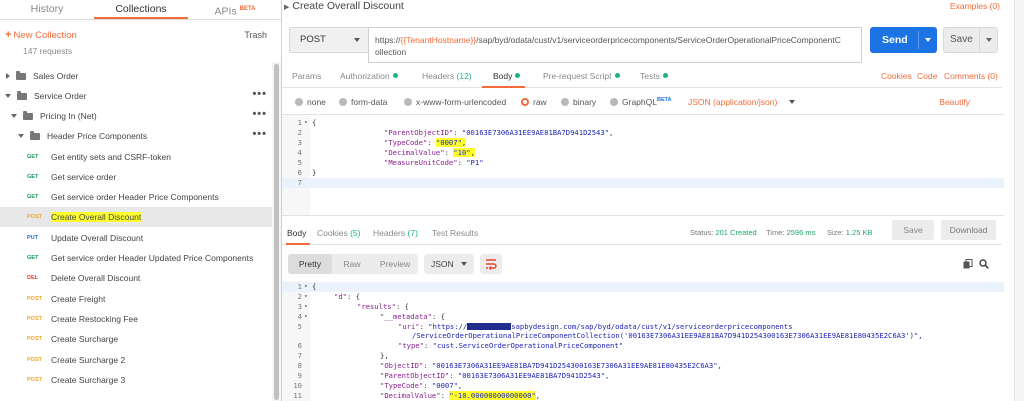  I want to click on download-button: Download, so click(968, 230).